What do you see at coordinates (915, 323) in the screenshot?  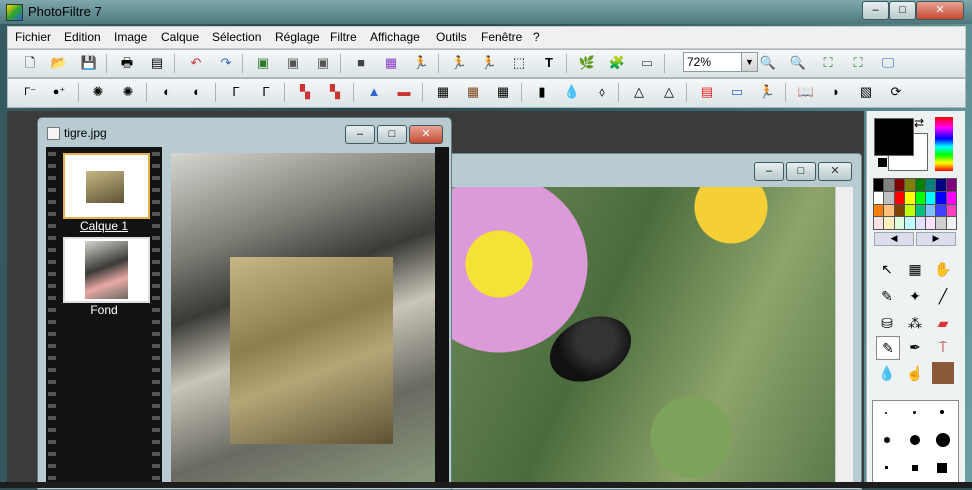 I see `spray-tool-icon: ⁂` at bounding box center [915, 323].